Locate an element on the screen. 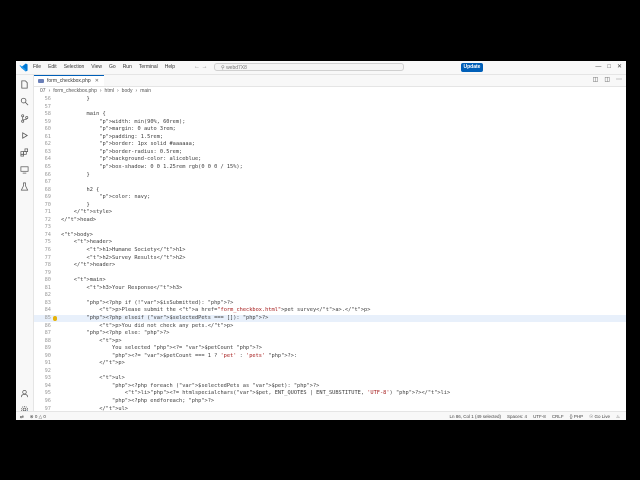  breadcrumb-body: body is located at coordinates (127, 91).